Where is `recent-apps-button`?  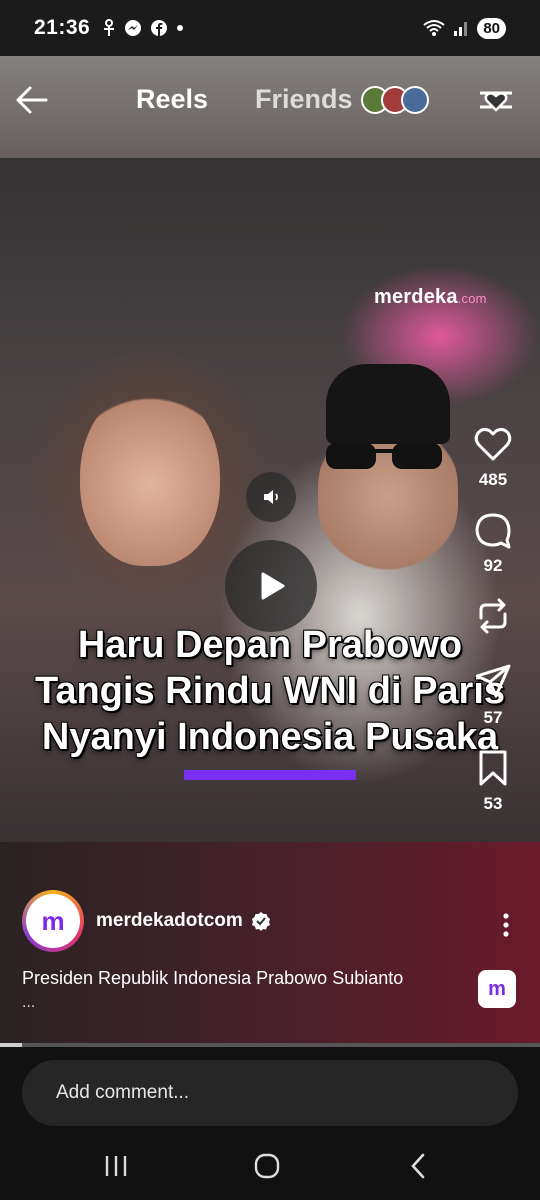 recent-apps-button is located at coordinates (116, 1166).